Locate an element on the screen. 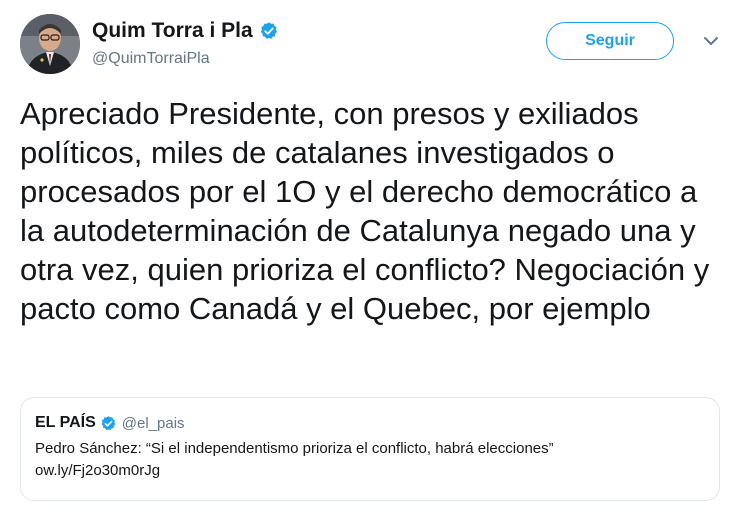 The image size is (753, 524). author-handle: @QuimTorraiPla is located at coordinates (185, 59).